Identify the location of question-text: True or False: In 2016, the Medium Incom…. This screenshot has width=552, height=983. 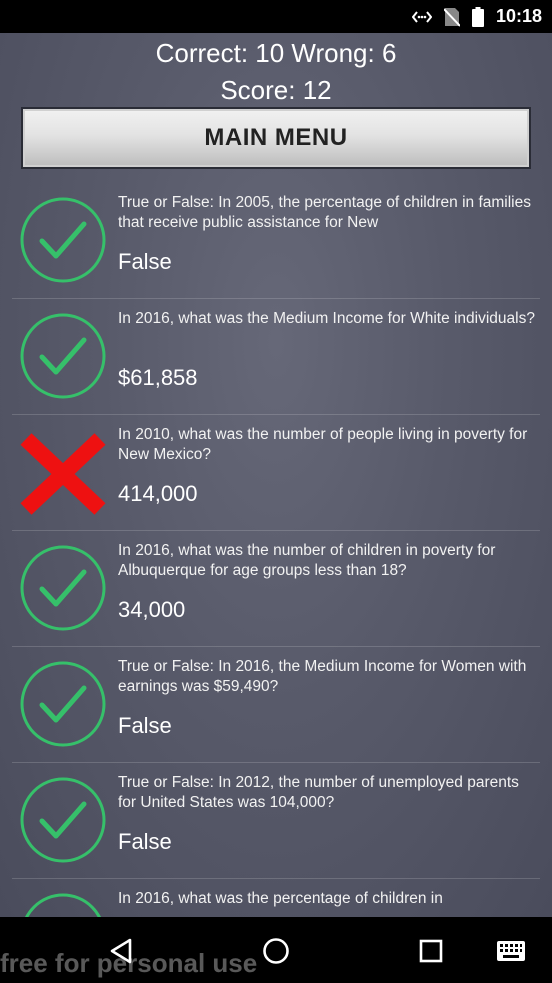
(322, 676).